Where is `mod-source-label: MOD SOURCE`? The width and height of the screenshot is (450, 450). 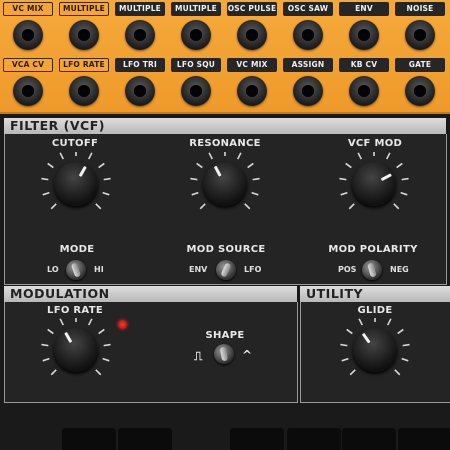
mod-source-label: MOD SOURCE is located at coordinates (226, 249).